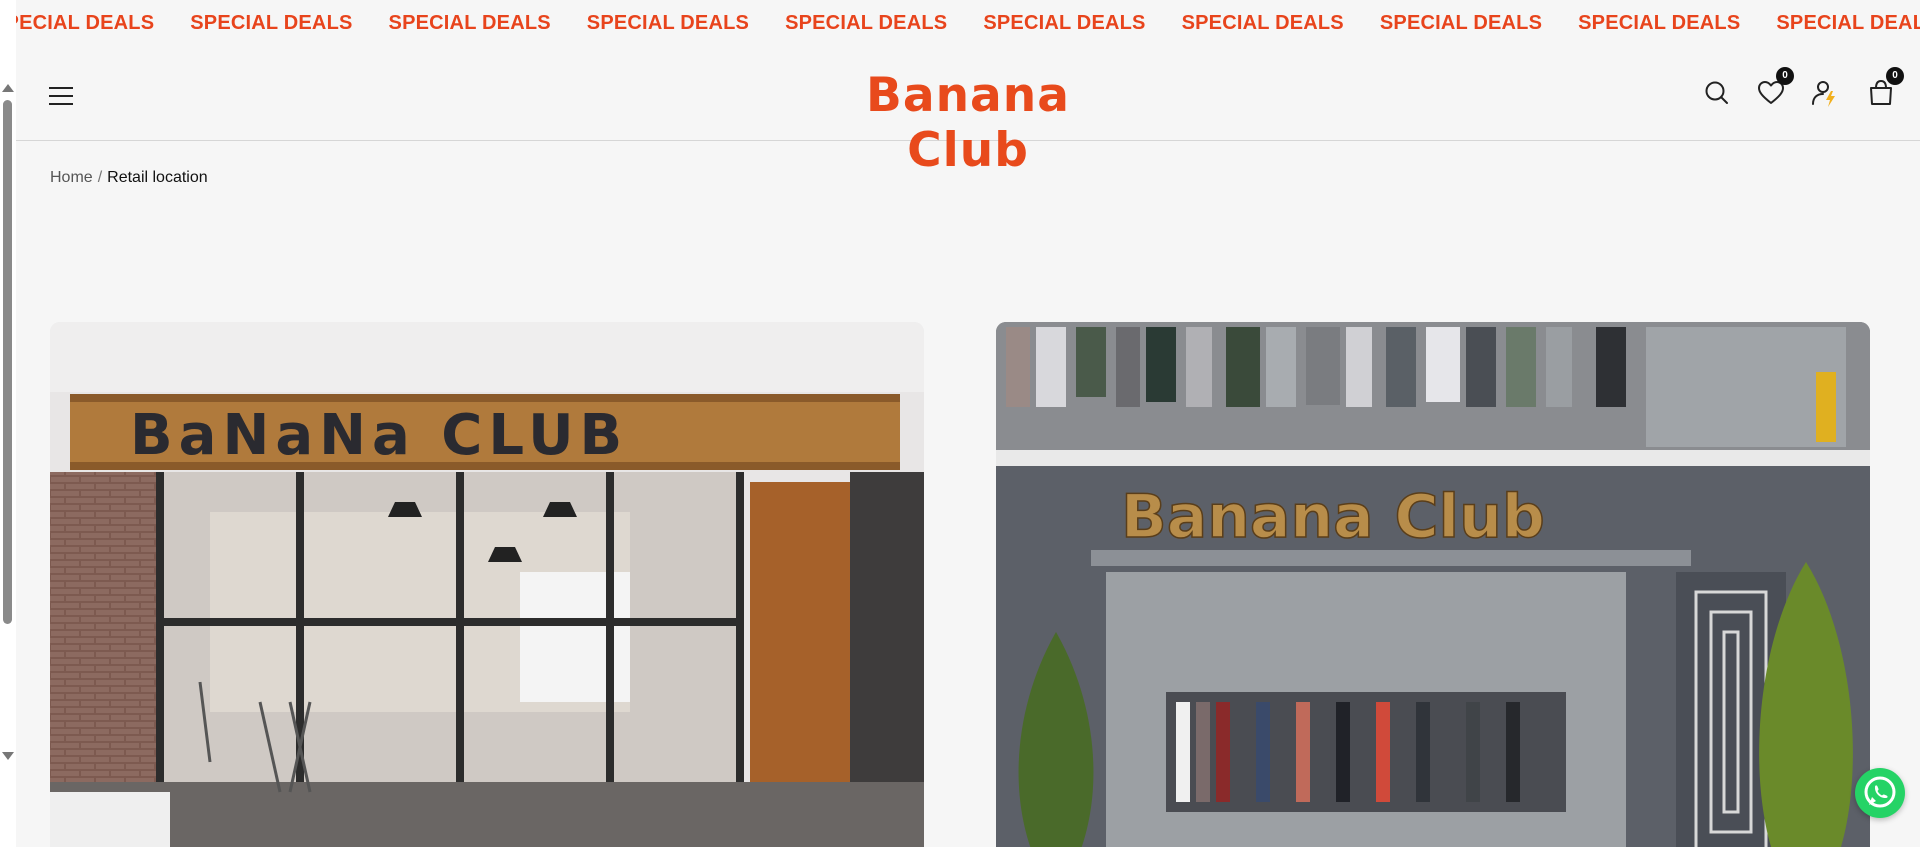 The width and height of the screenshot is (1920, 847). Describe the element at coordinates (8, 756) in the screenshot. I see `scroll-down-arrow` at that location.